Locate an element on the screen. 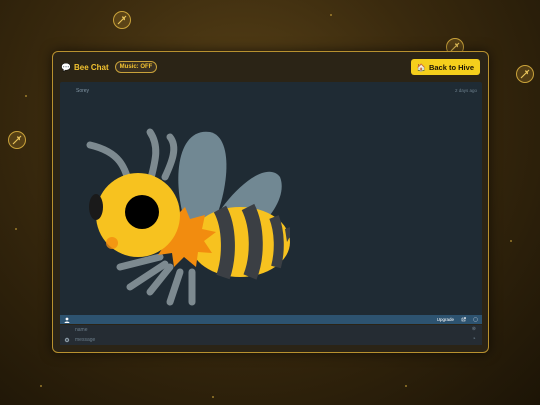  back-to-hive-button: 🏠 Back to Hive is located at coordinates (445, 67).